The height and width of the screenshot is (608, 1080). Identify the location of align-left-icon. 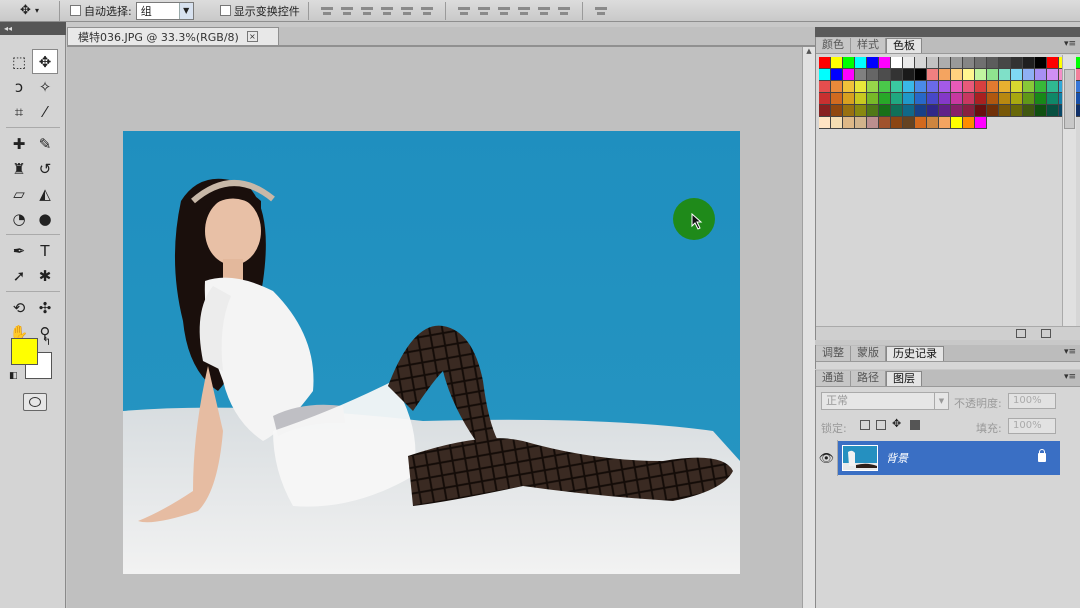
(387, 11).